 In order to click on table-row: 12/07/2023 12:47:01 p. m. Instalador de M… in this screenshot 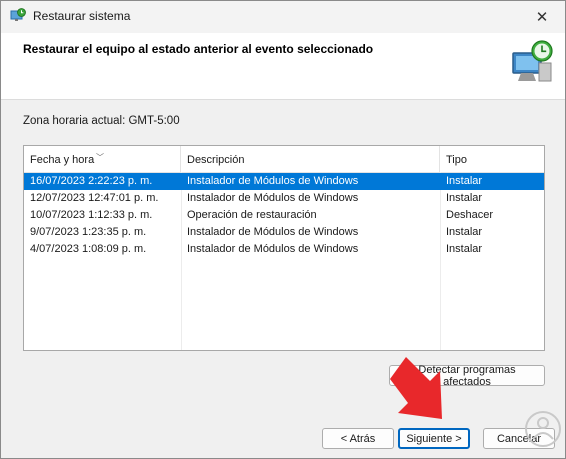, I will do `click(284, 198)`.